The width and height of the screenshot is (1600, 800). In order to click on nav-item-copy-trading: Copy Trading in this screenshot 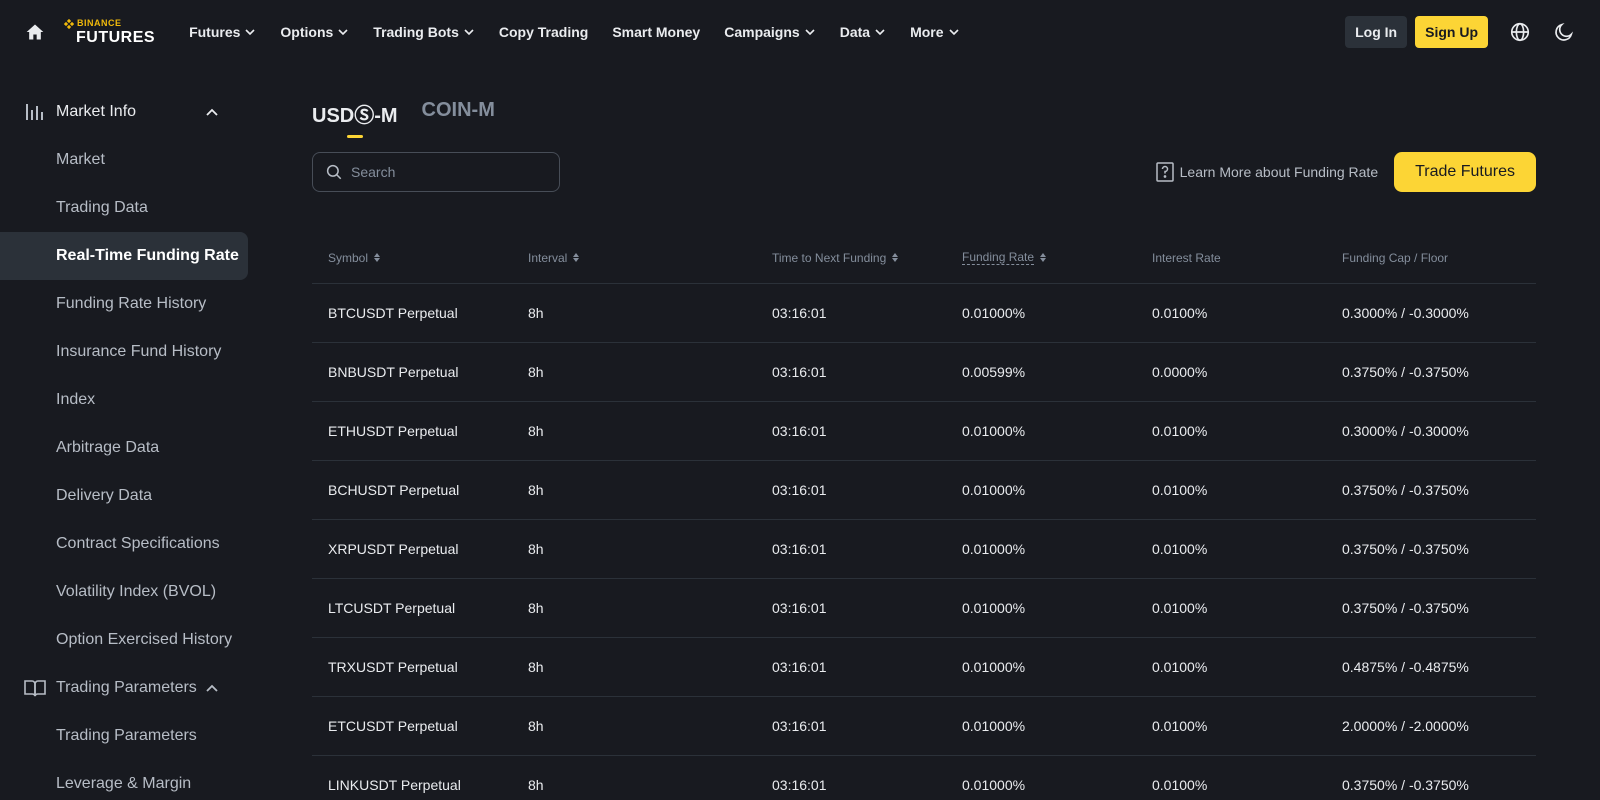, I will do `click(543, 32)`.